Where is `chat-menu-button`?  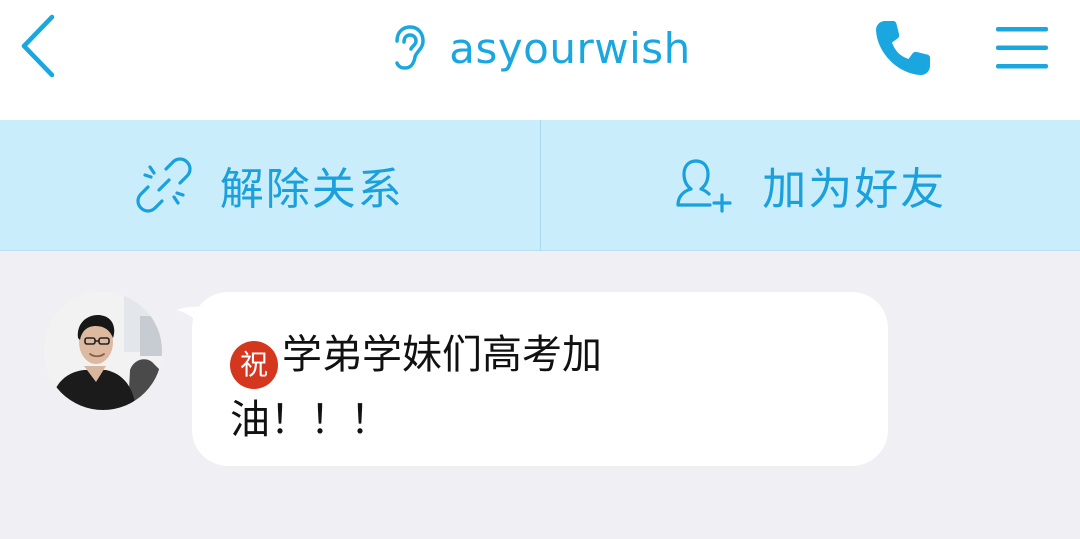 chat-menu-button is located at coordinates (1022, 48).